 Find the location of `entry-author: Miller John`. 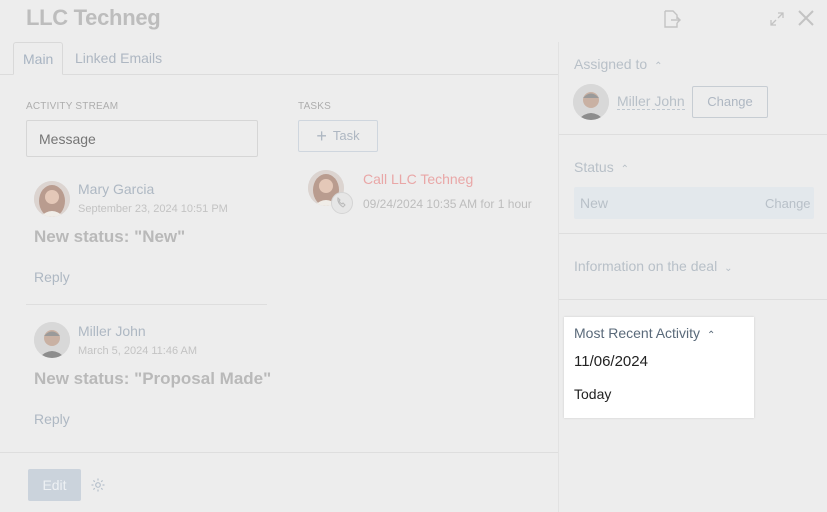

entry-author: Miller John is located at coordinates (112, 331).